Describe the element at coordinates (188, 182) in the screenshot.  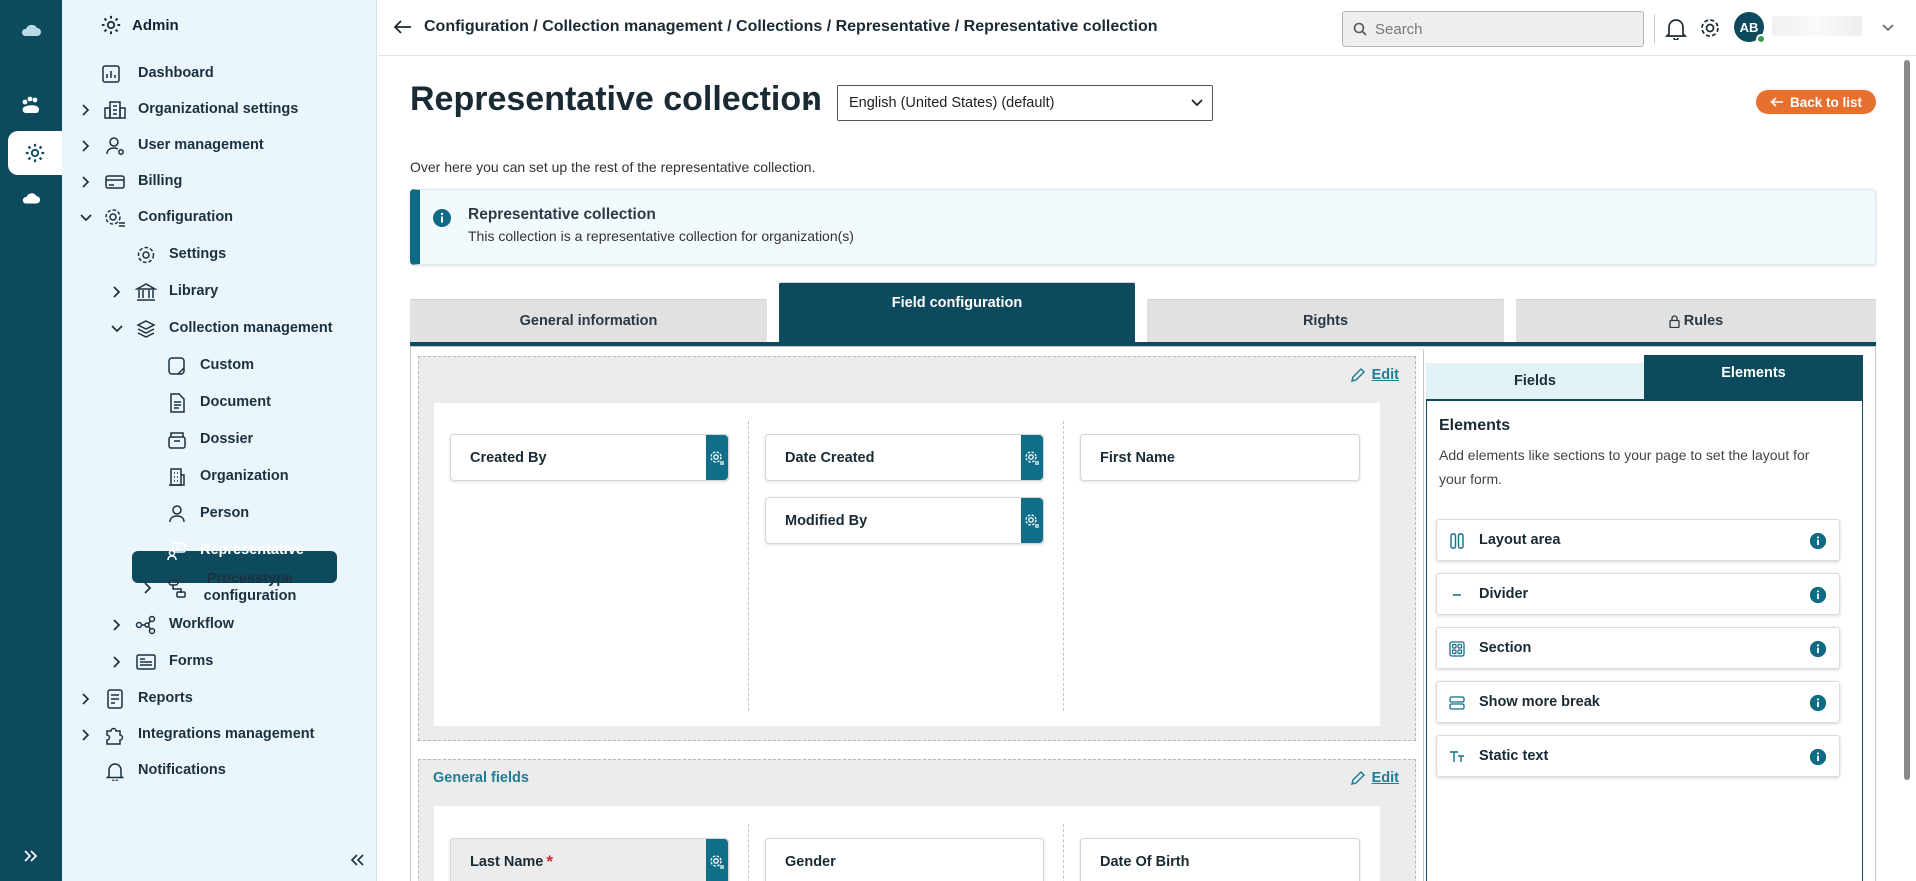
I see `sidebar-item-billing: Billing` at that location.